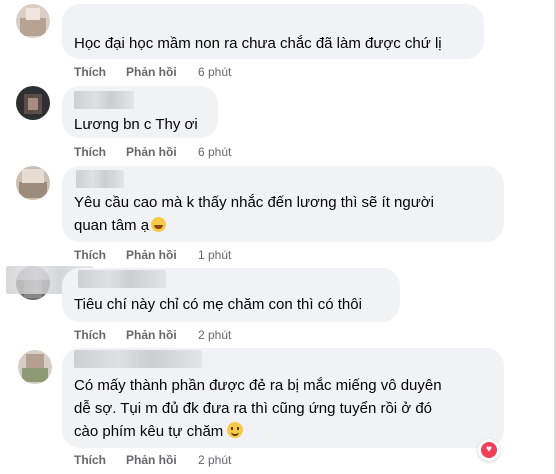  Describe the element at coordinates (214, 255) in the screenshot. I see `comment-timestamp: 1 phút` at that location.